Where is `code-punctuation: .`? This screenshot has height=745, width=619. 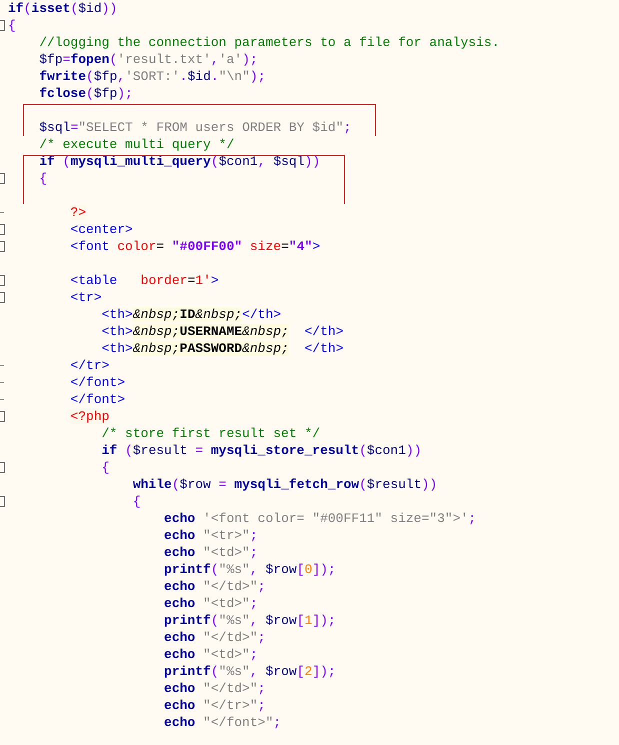
code-punctuation: . is located at coordinates (214, 76).